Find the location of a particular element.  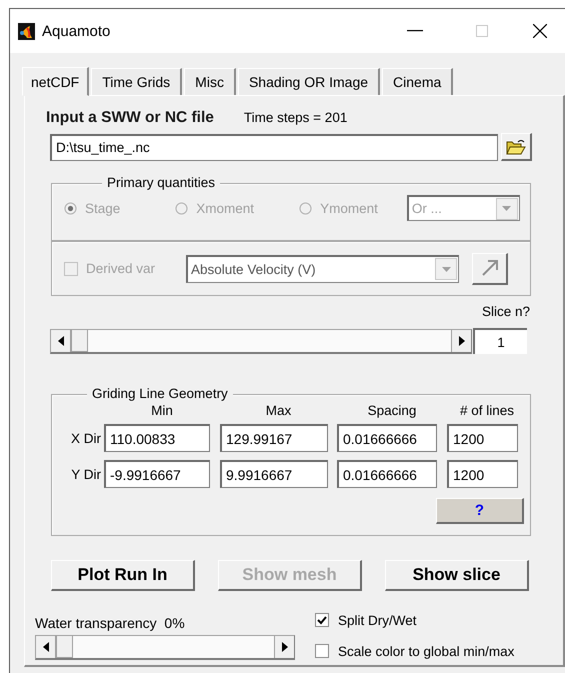

input-field: 129.99167 is located at coordinates (274, 438).